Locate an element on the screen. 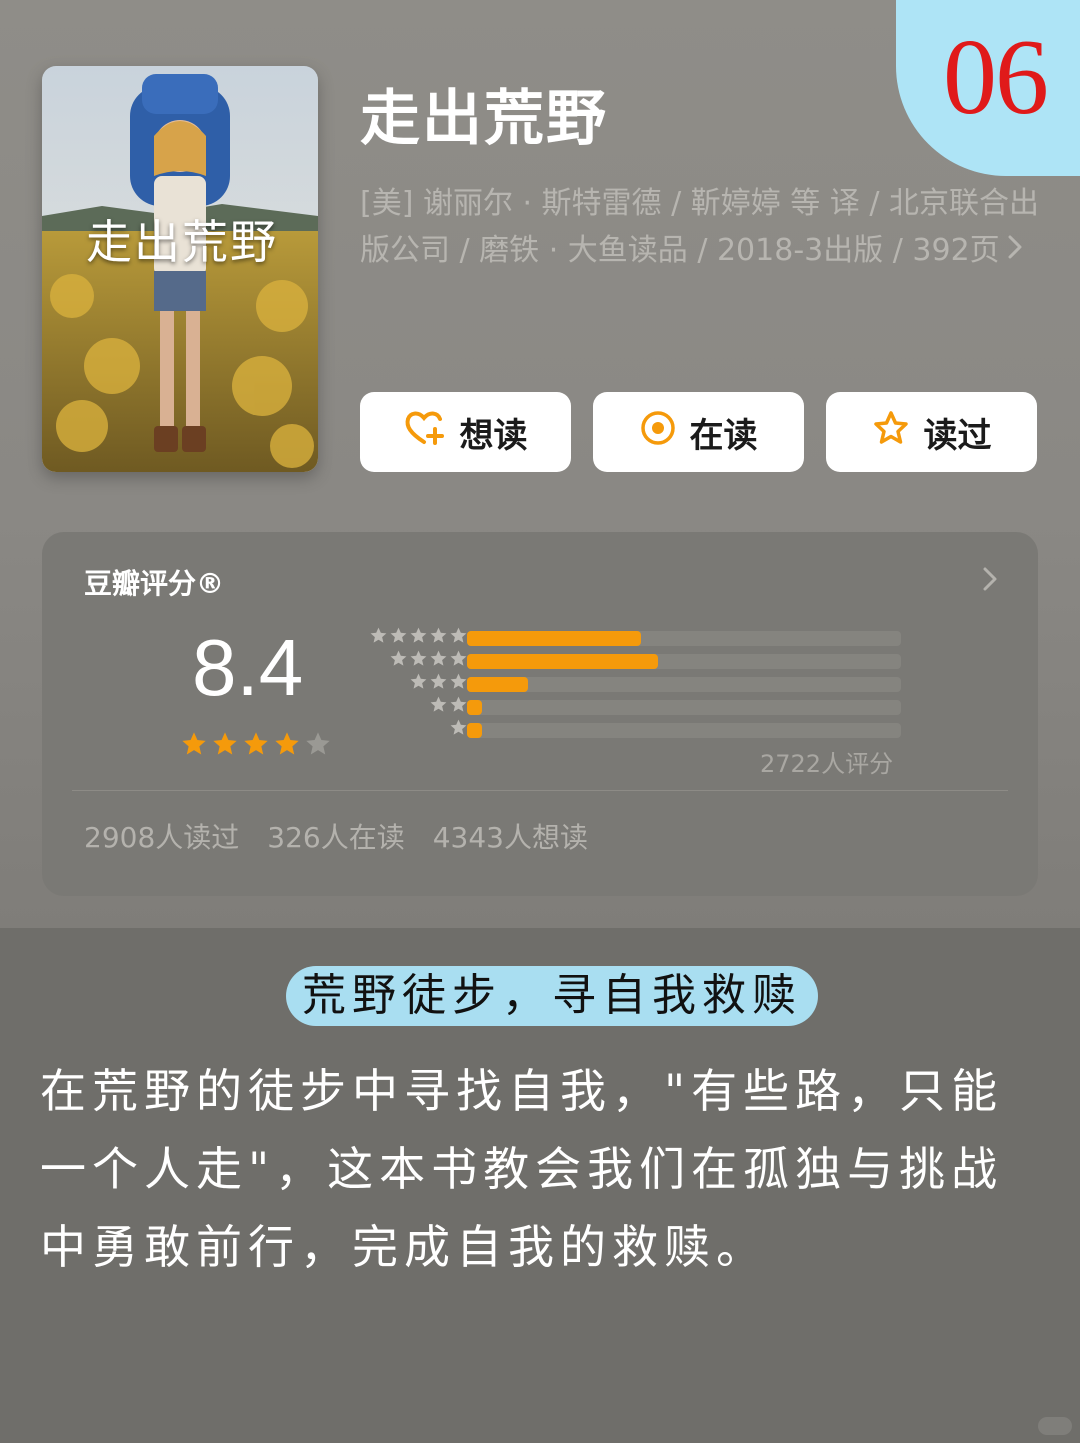  have-read-label: 读过 is located at coordinates (957, 435).